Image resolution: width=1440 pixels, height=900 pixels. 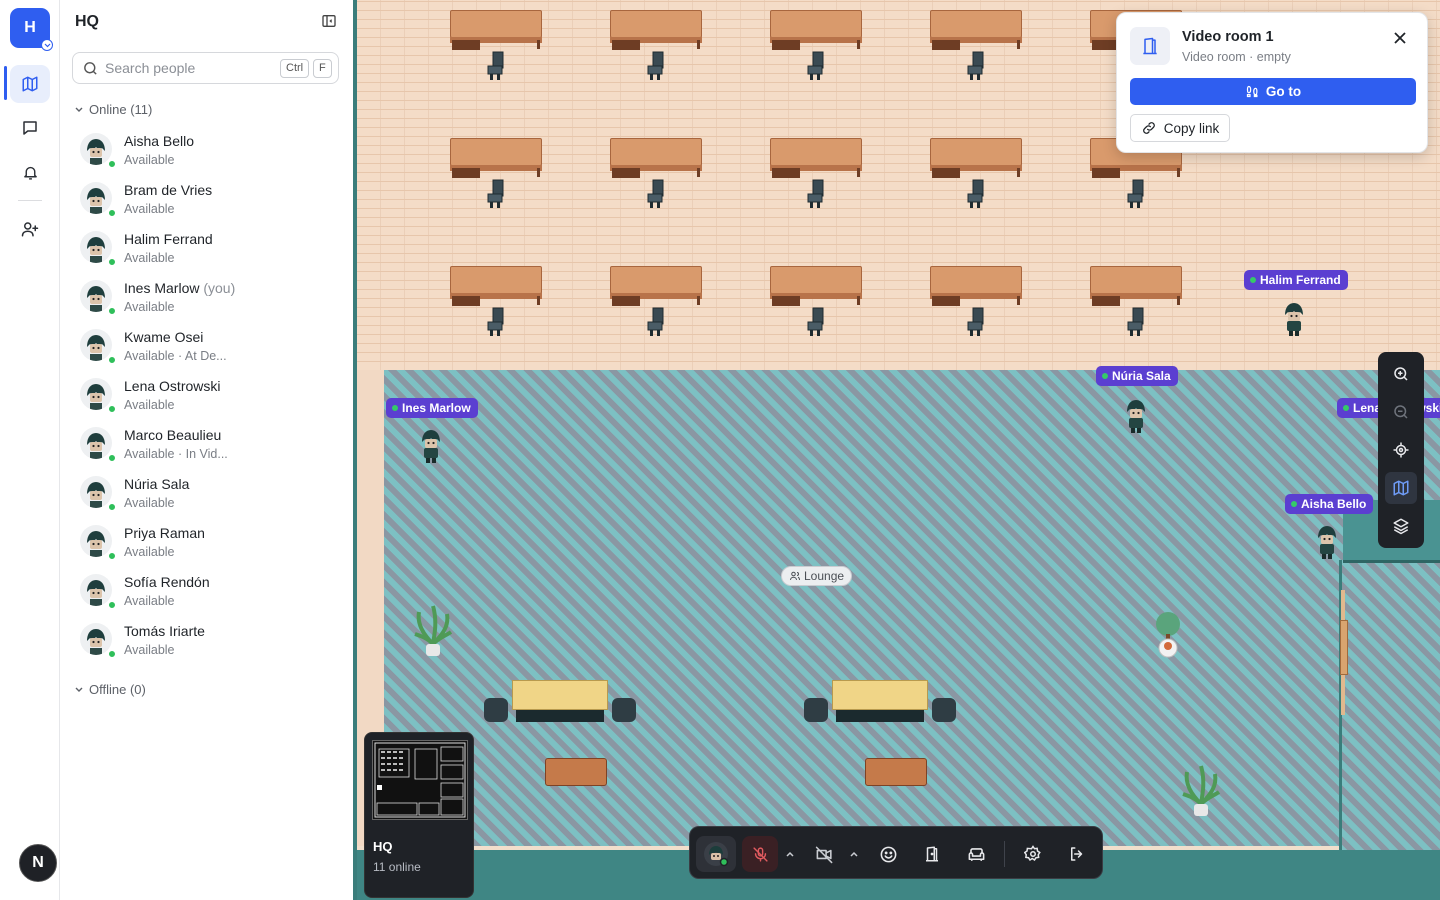 I want to click on copy-link-button: Copy link, so click(x=1180, y=128).